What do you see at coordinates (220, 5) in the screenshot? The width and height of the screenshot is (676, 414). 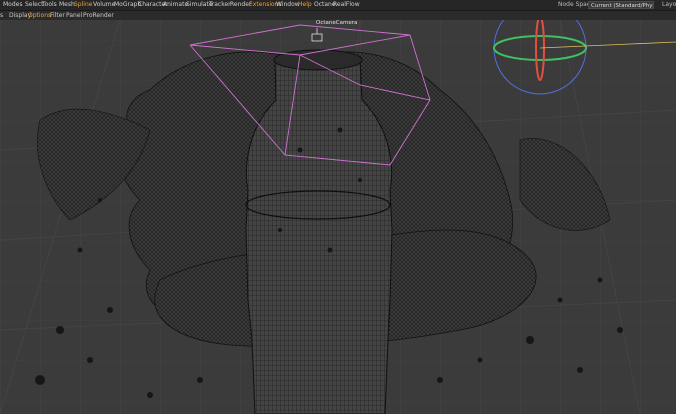 I see `menu-tracker: Tracker` at bounding box center [220, 5].